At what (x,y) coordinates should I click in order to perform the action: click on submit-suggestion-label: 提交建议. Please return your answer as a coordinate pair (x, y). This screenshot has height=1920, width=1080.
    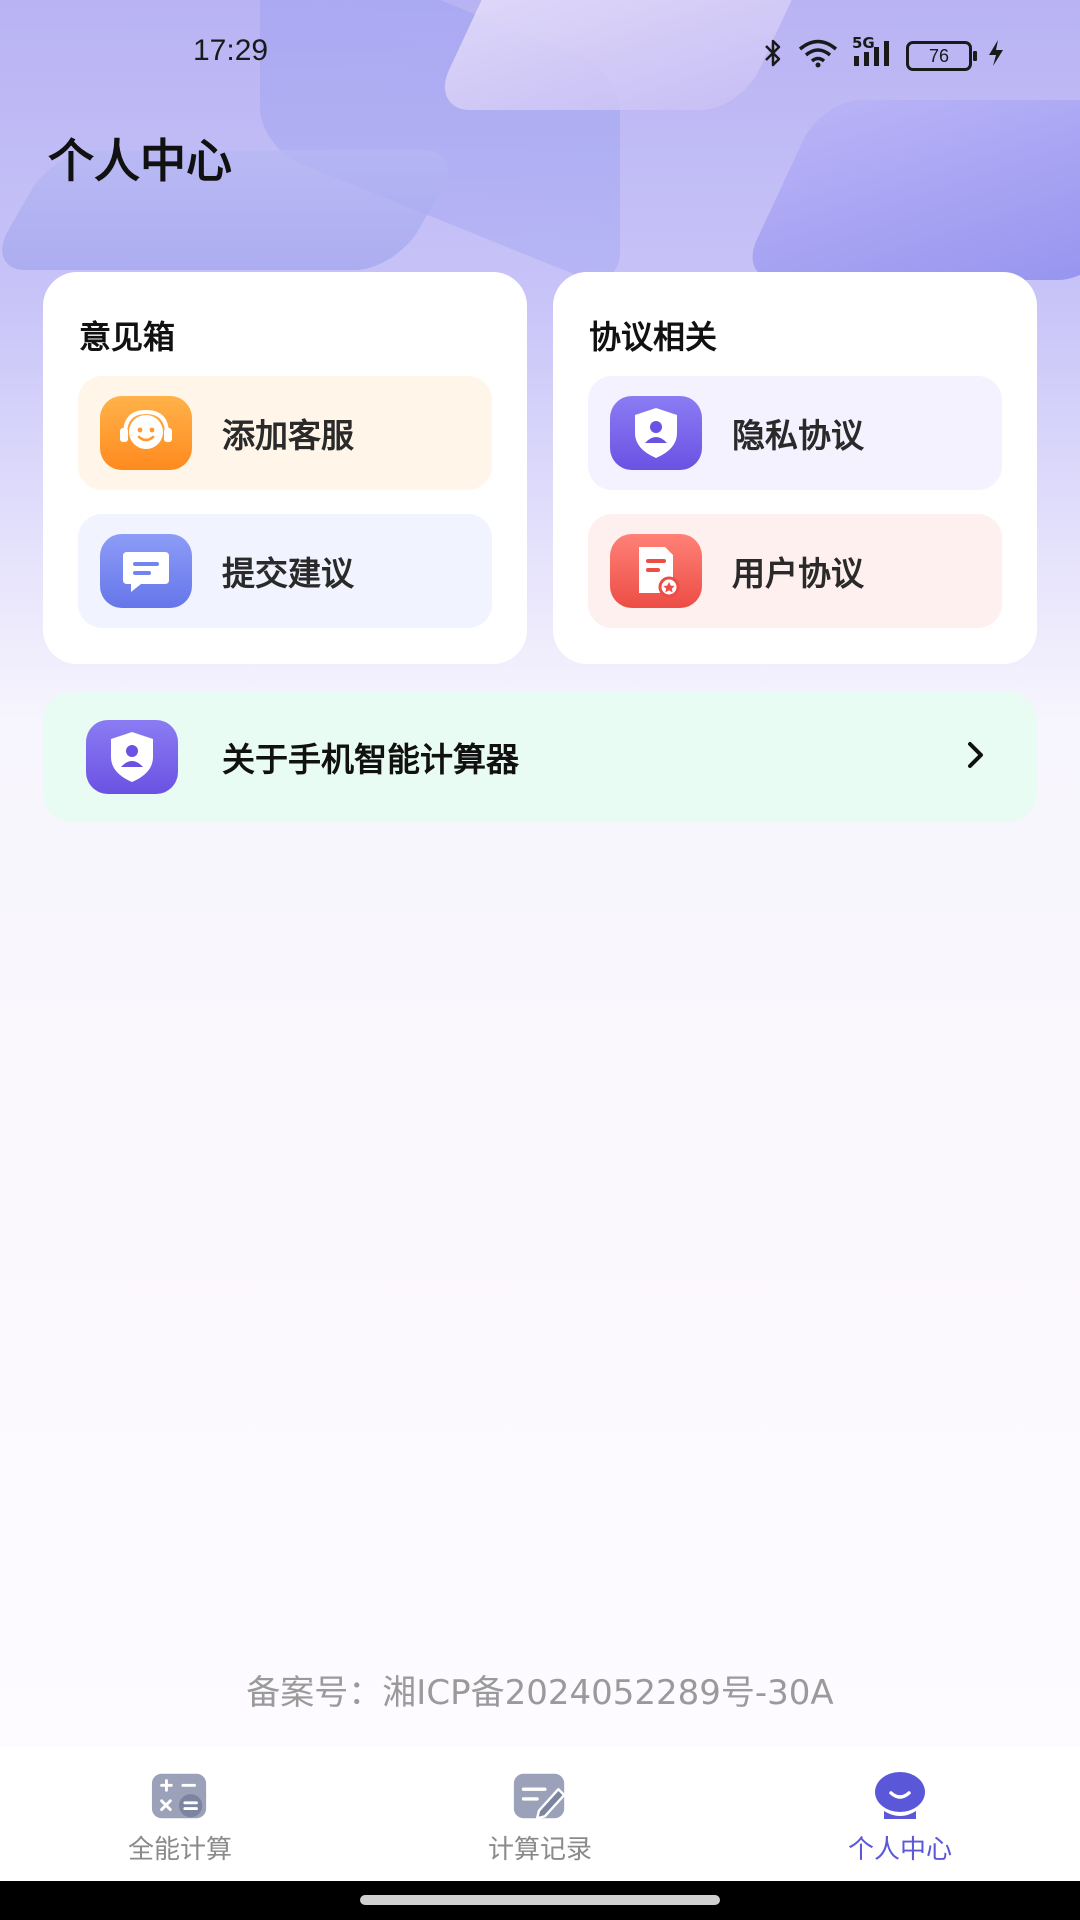
    Looking at the image, I should click on (288, 573).